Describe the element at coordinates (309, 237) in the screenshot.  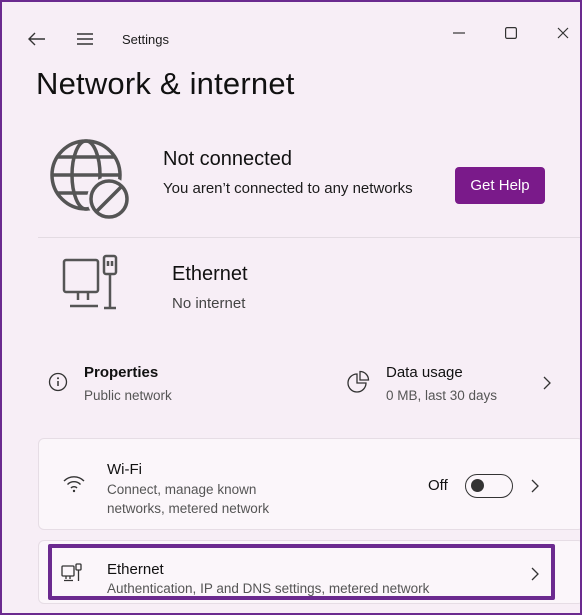
I see `divider` at that location.